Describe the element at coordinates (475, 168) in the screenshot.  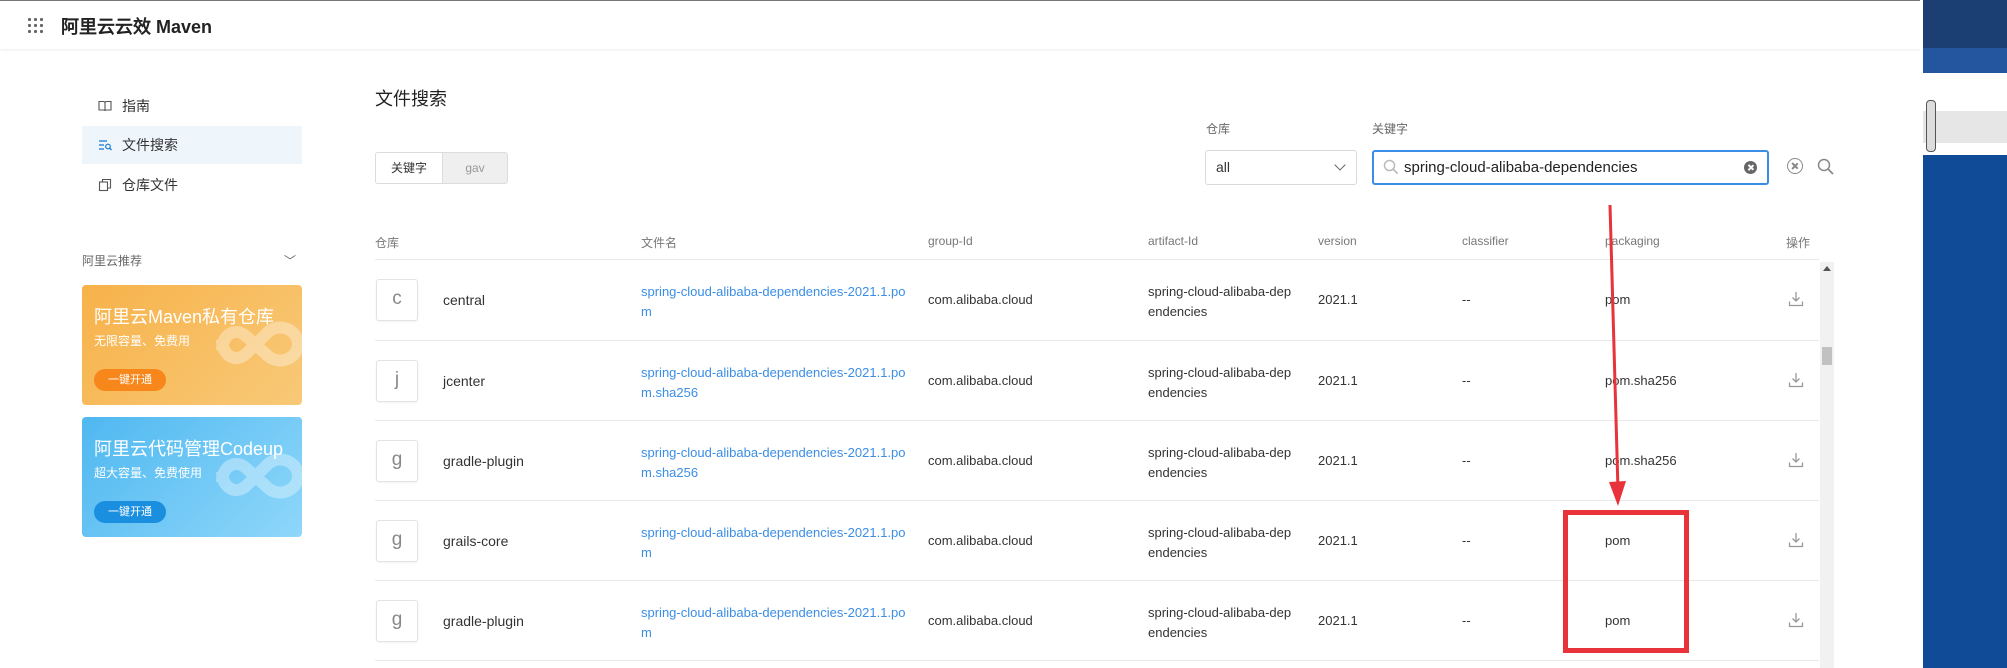
I see `tab-gav: gav` at that location.